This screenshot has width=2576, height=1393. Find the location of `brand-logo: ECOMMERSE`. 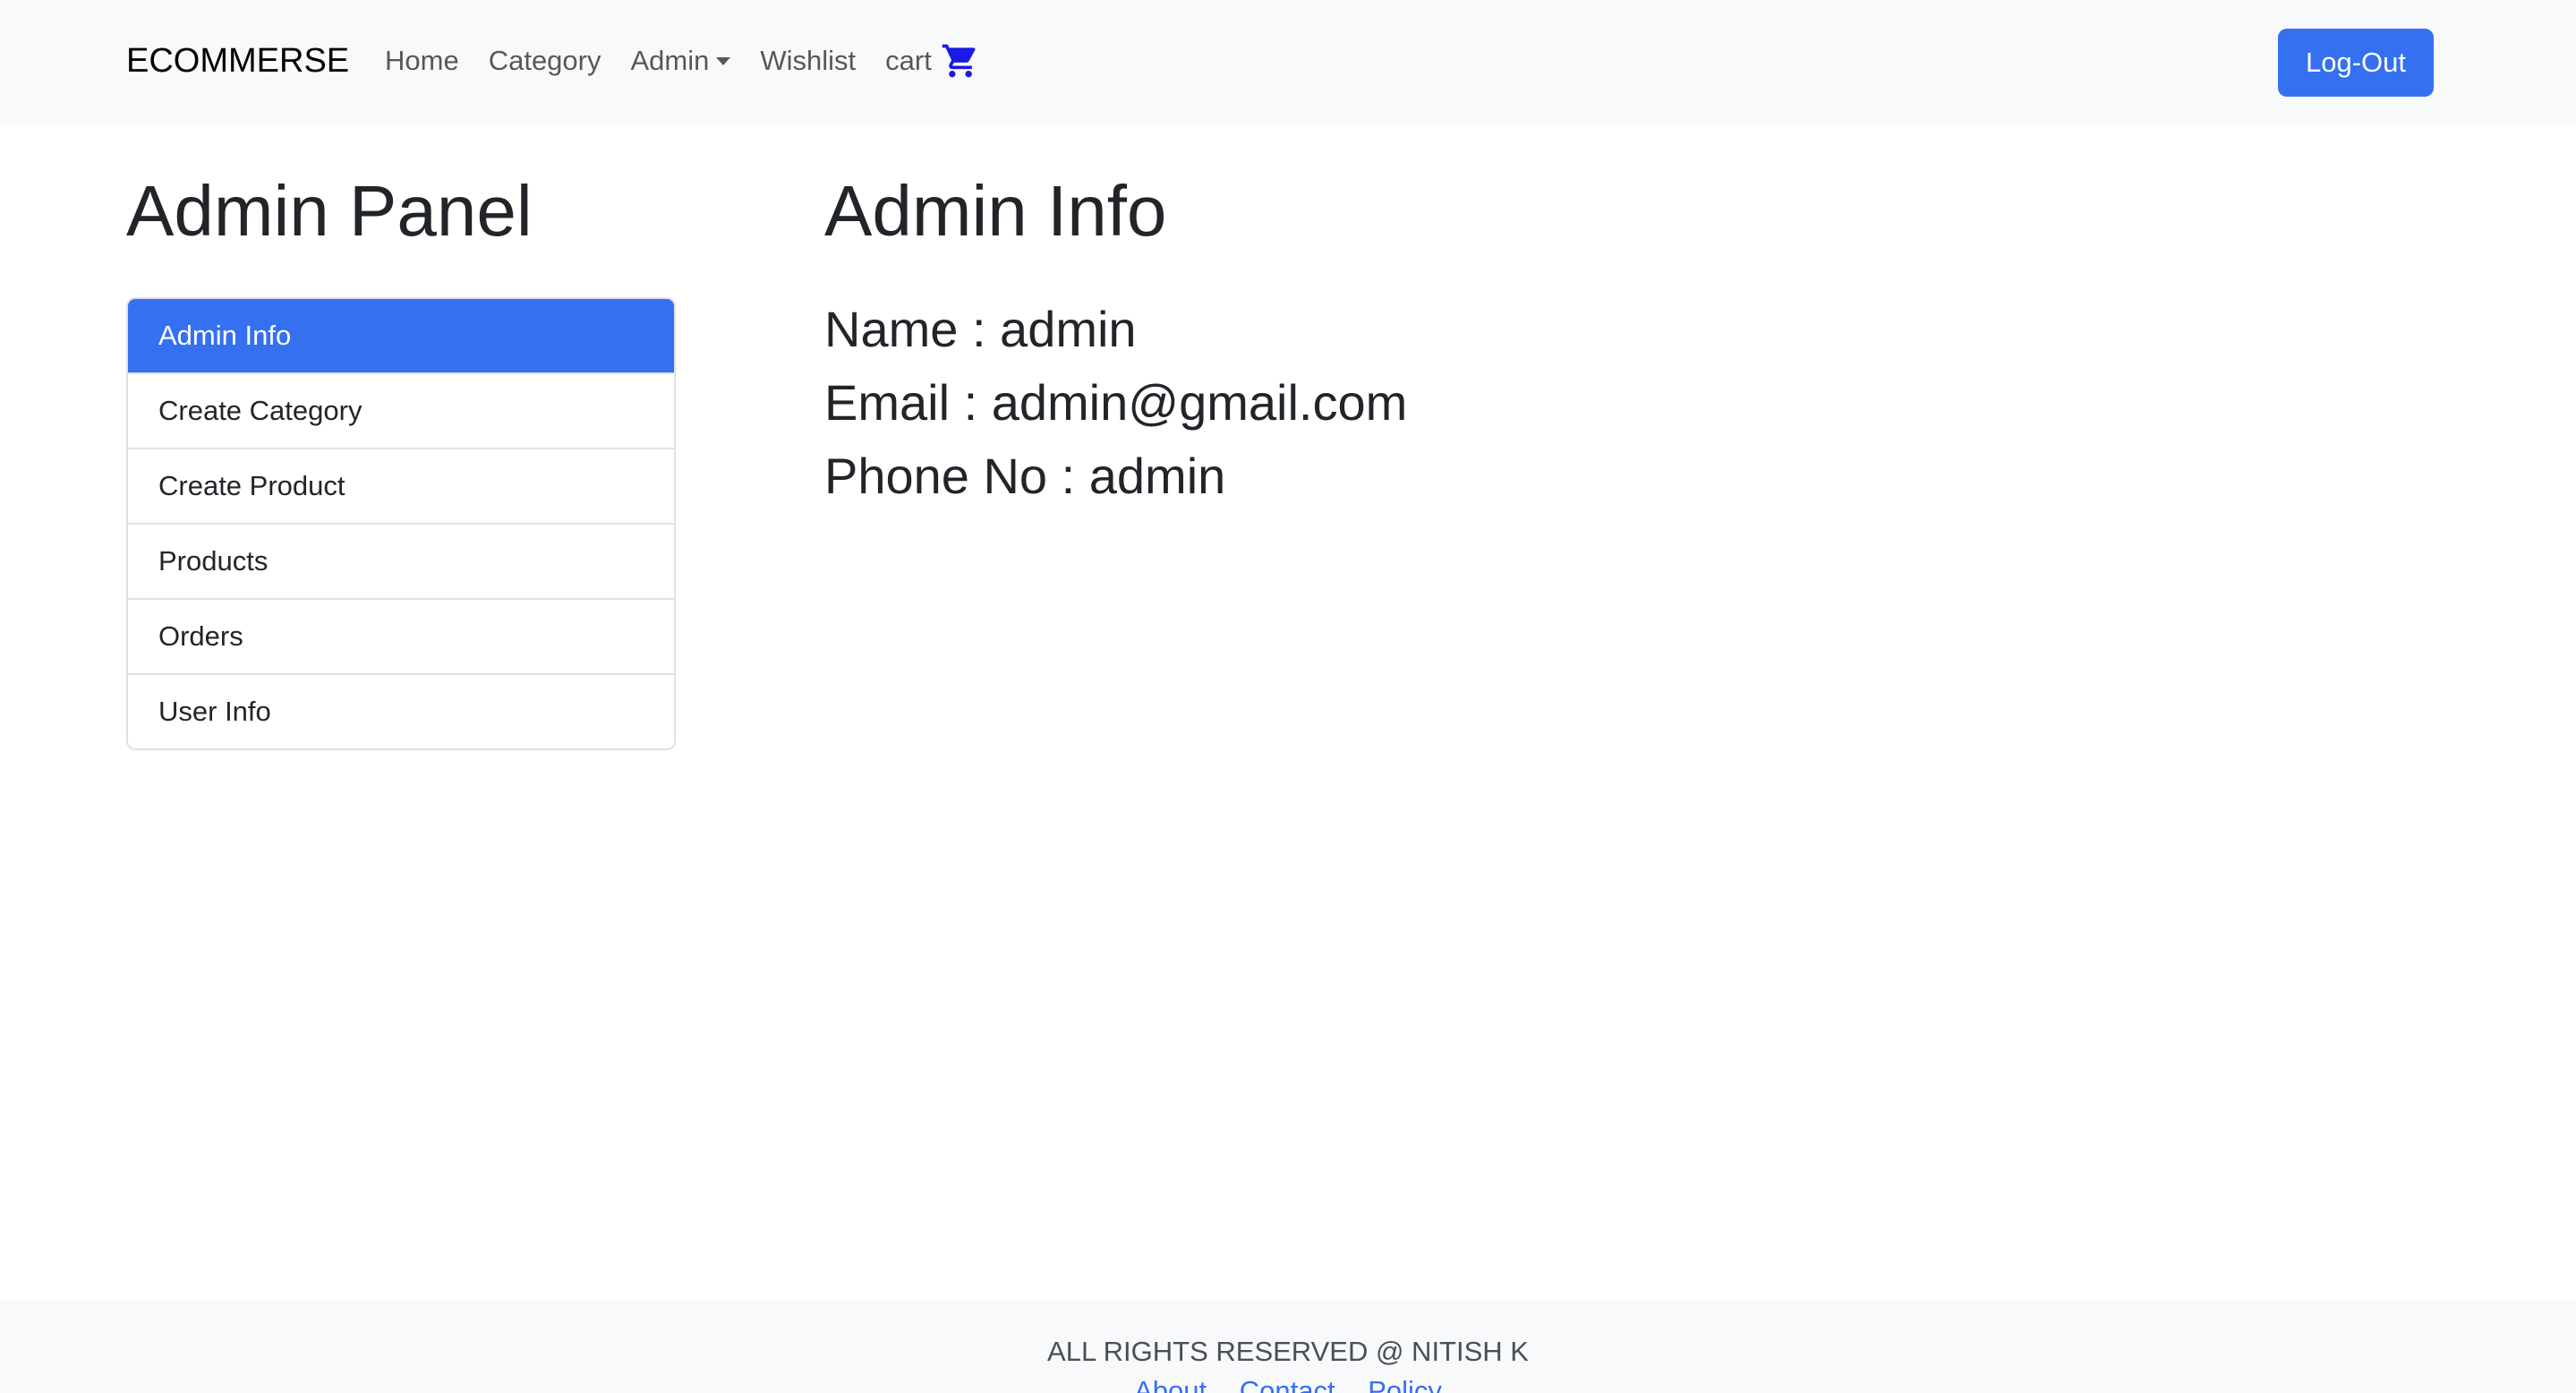

brand-logo: ECOMMERSE is located at coordinates (237, 61).